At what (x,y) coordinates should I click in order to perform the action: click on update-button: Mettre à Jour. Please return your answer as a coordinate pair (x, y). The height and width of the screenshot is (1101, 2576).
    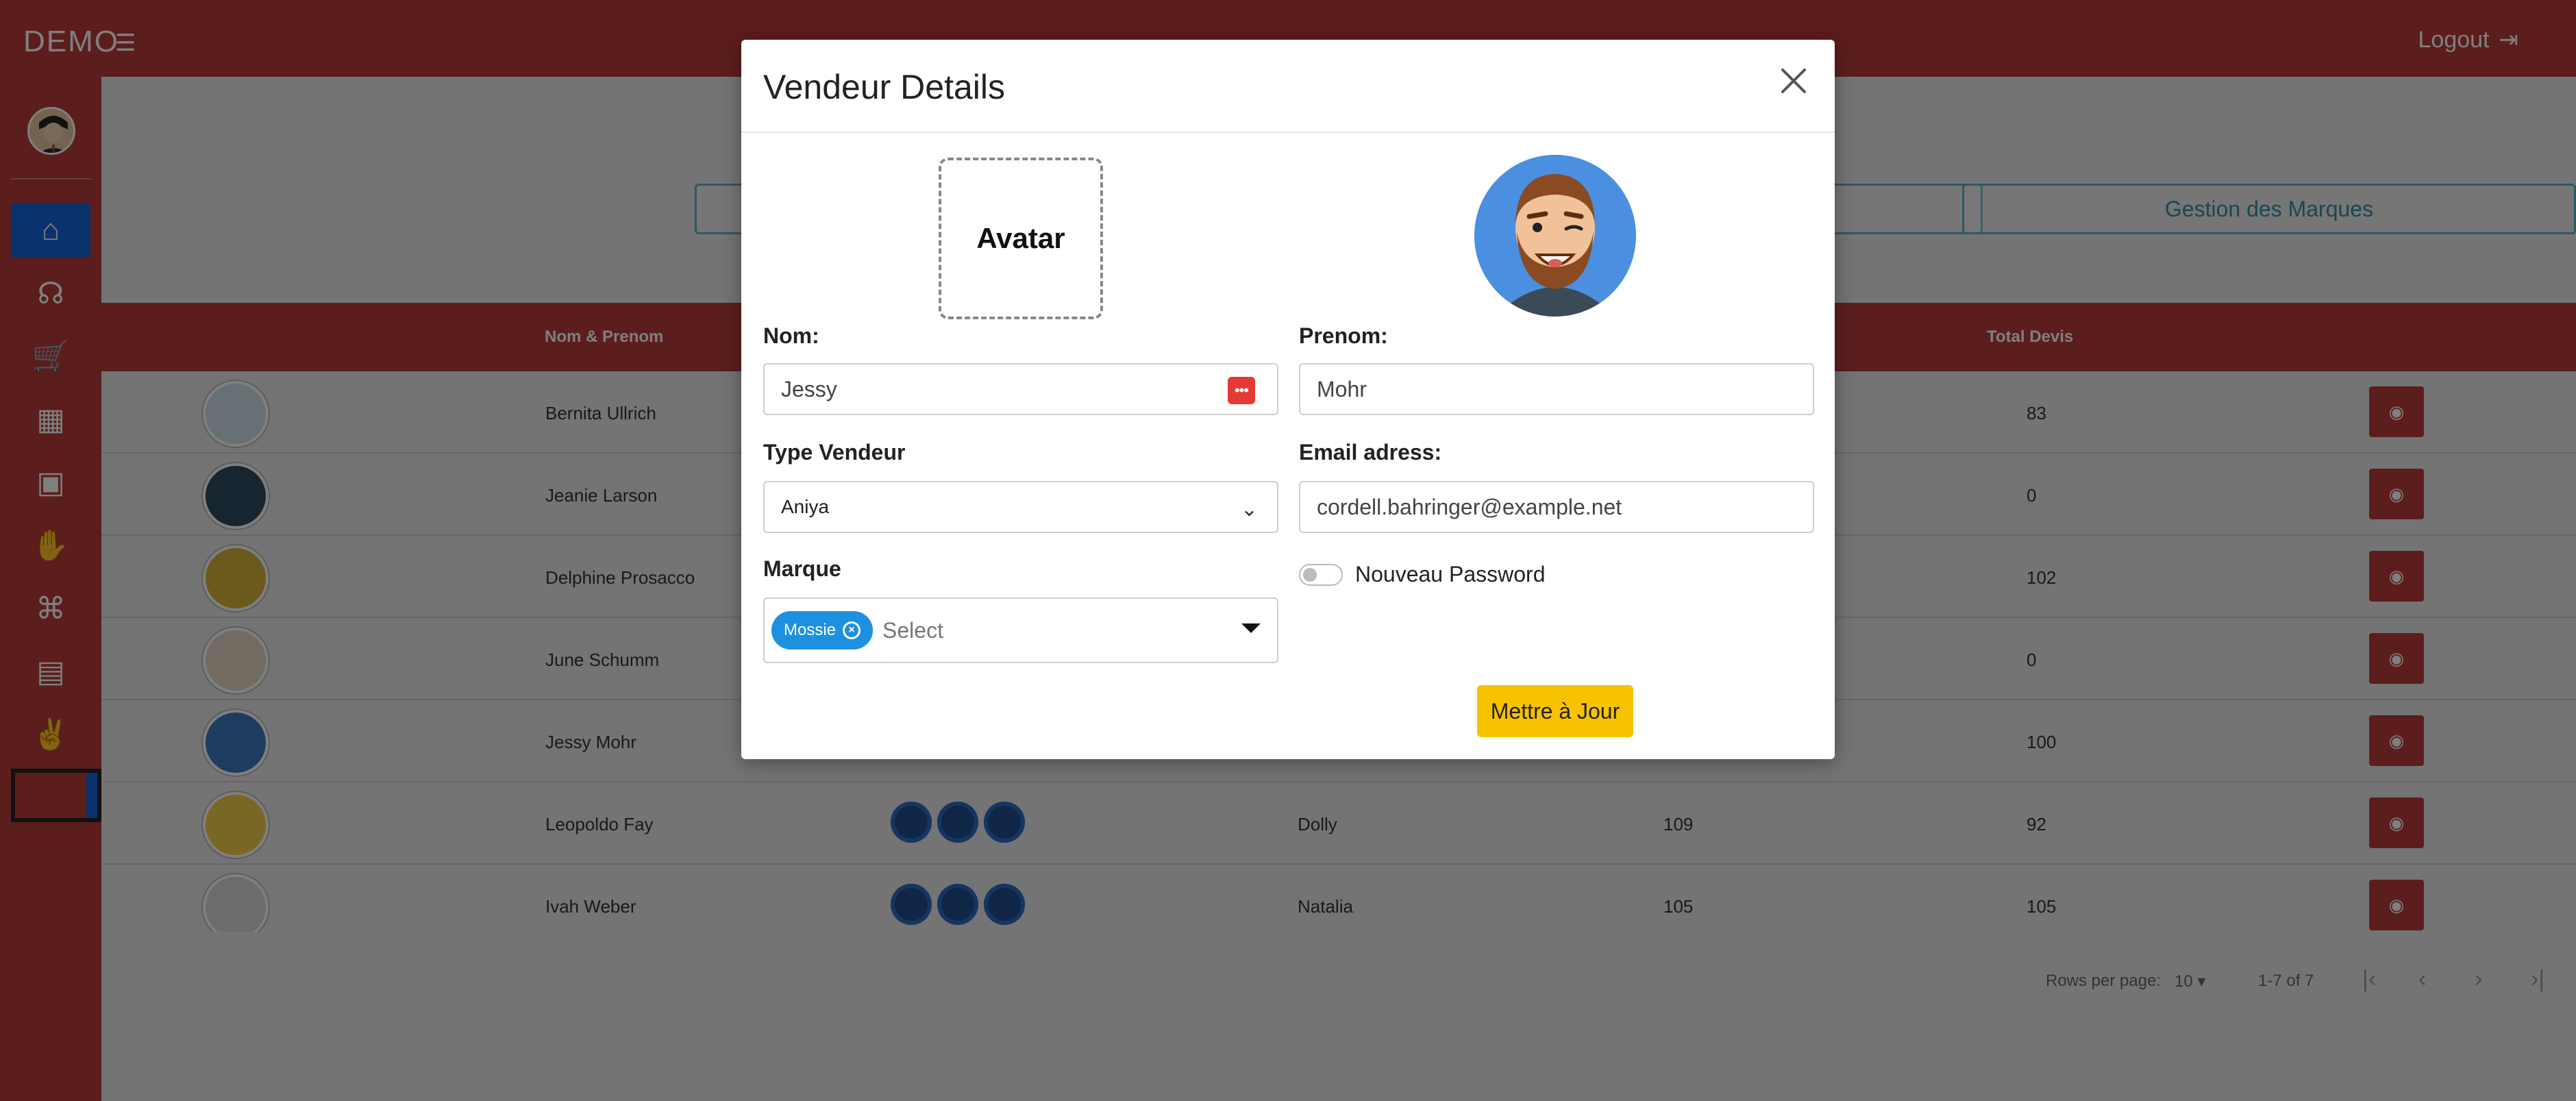
    Looking at the image, I should click on (1555, 711).